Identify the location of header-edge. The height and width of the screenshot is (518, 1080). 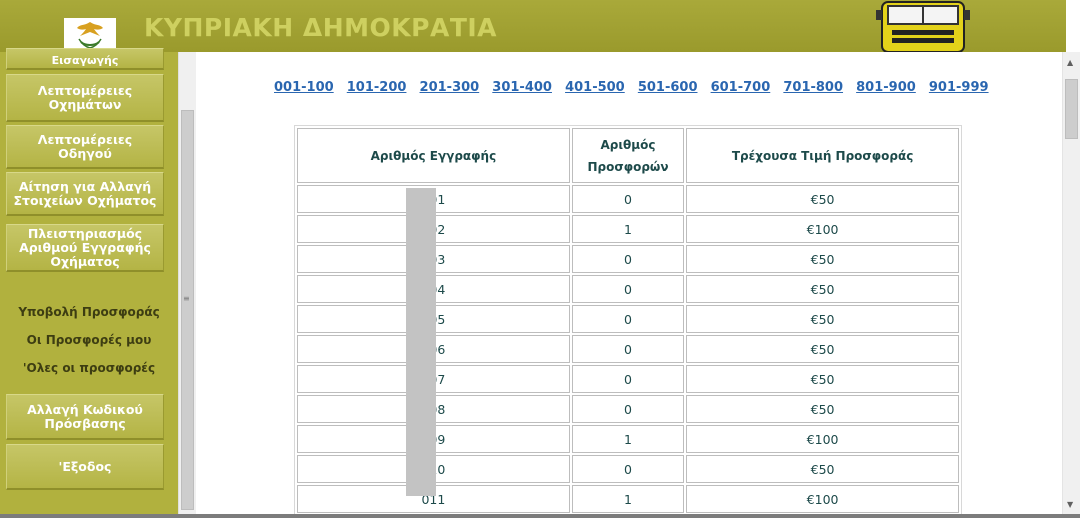
(1073, 26).